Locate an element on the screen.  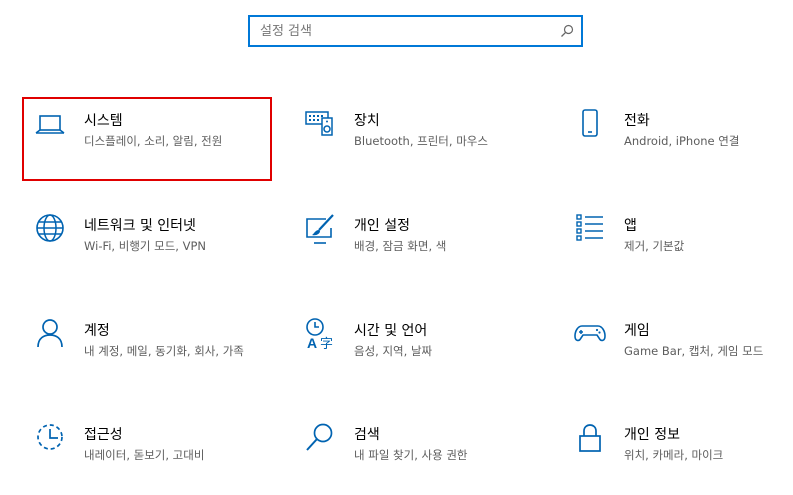
tile-privacy: 개인 정보 위치, 카메라, 마이크 is located at coordinates (677, 453).